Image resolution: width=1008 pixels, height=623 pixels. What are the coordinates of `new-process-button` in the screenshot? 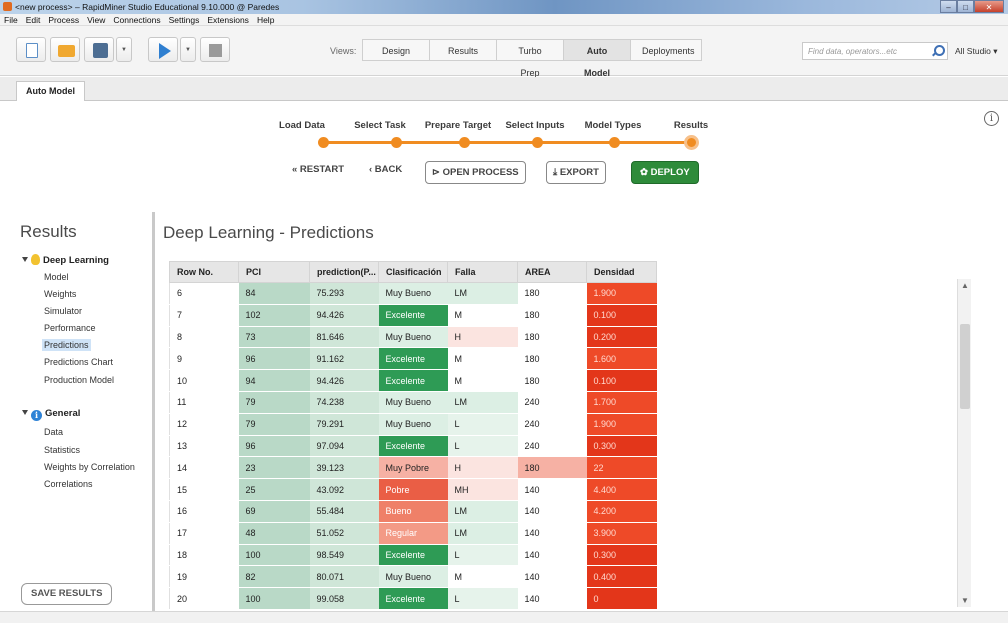 It's located at (31, 49).